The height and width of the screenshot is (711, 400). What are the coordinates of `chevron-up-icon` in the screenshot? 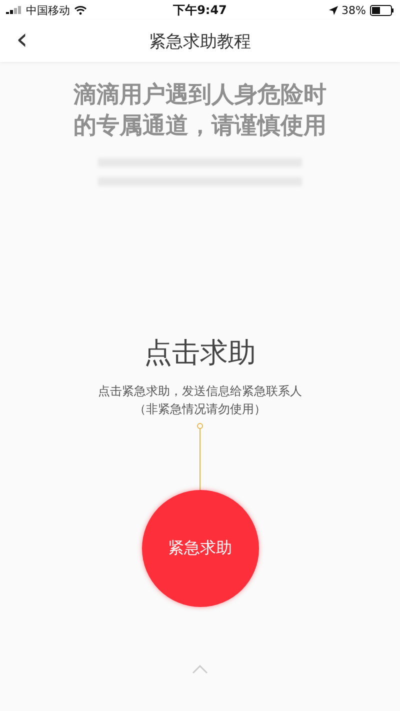 It's located at (200, 669).